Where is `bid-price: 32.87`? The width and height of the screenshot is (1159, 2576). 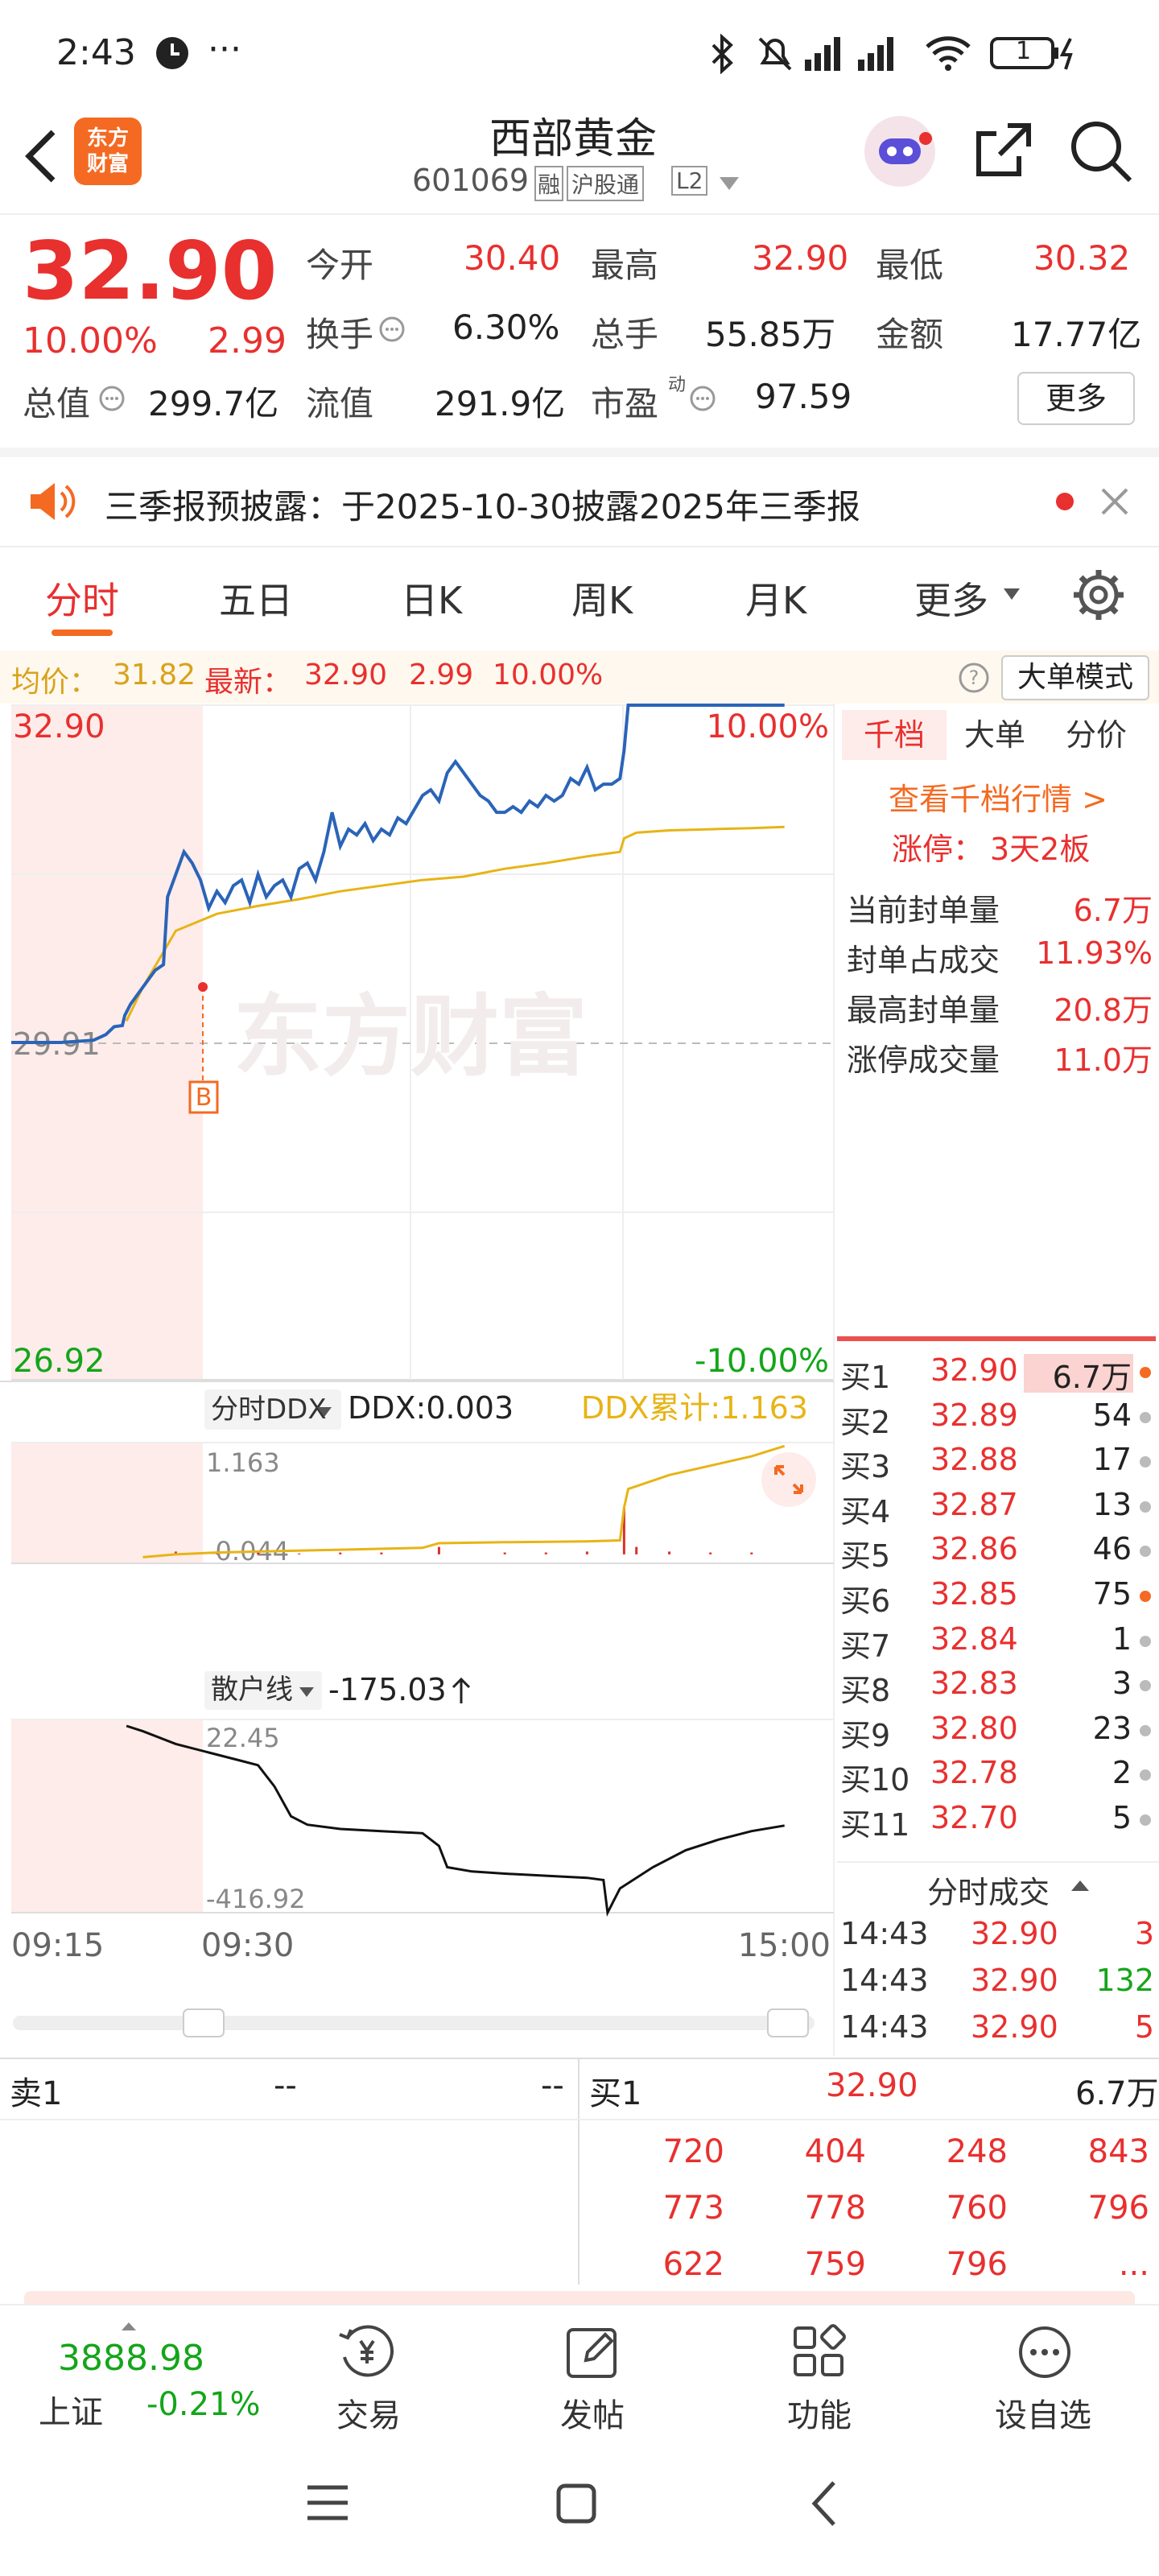
bid-price: 32.87 is located at coordinates (974, 1504).